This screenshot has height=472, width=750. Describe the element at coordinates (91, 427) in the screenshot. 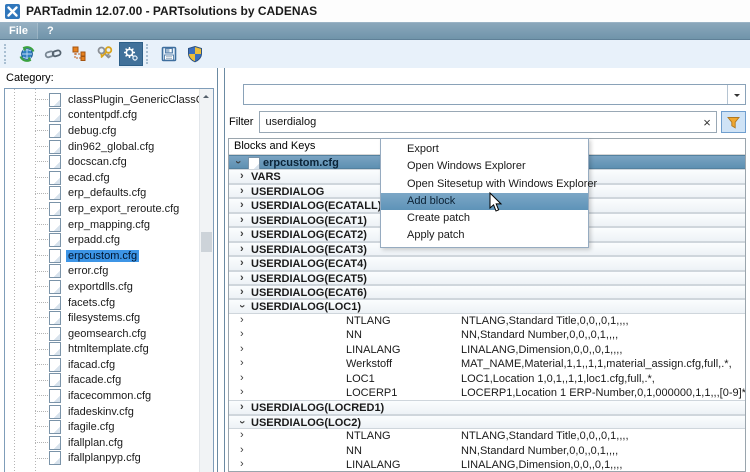

I see `sidebar-item-label: ifagile.cfg` at that location.